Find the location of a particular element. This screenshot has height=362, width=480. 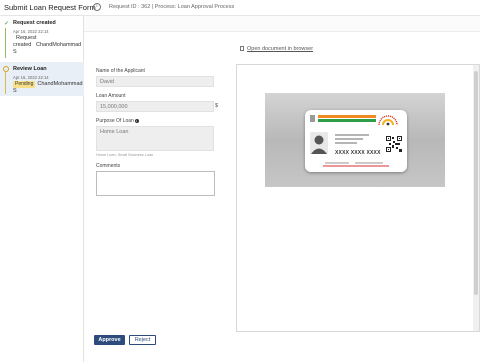

amount-field: 15,000,000 is located at coordinates (155, 106).